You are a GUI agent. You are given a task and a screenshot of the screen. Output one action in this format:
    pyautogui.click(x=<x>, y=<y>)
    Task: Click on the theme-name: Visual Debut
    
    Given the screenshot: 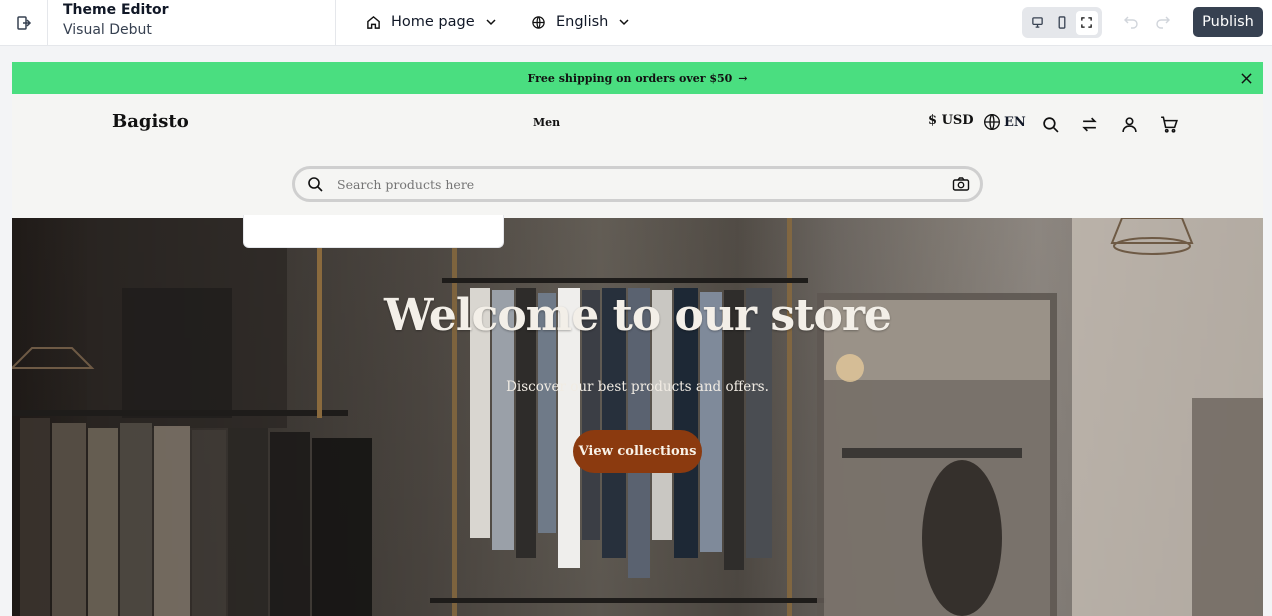 What is the action you would take?
    pyautogui.click(x=107, y=30)
    